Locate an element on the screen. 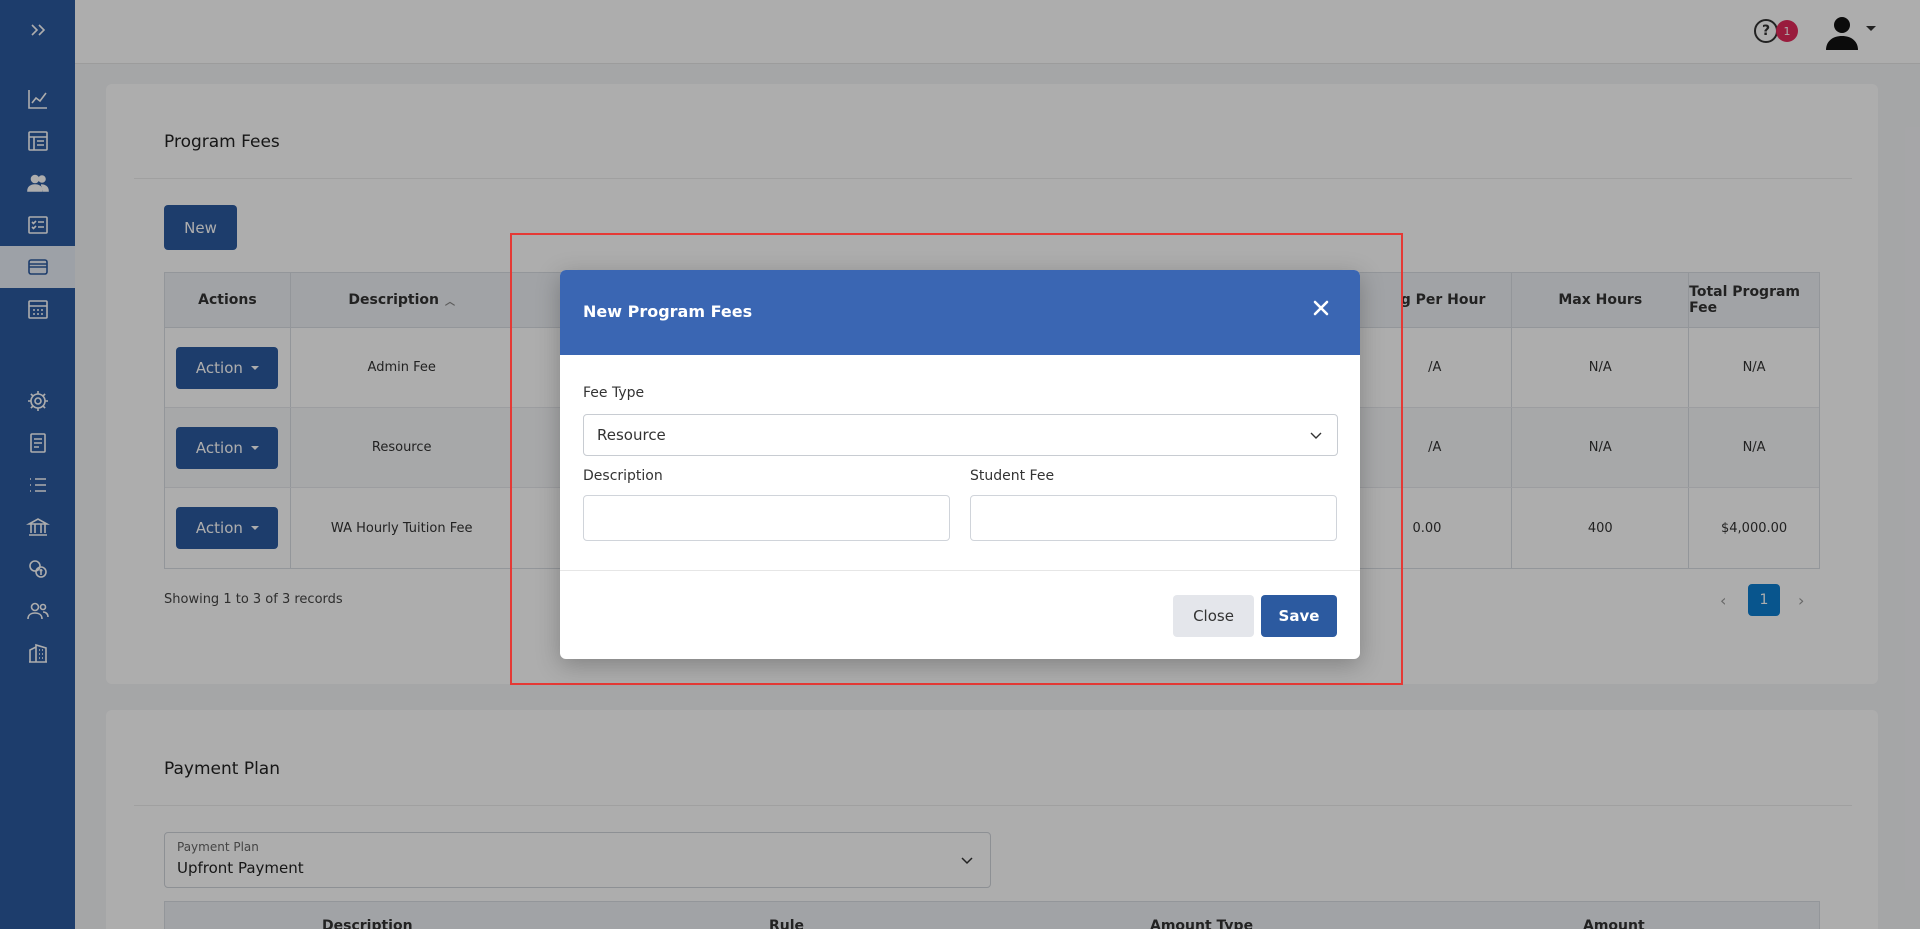 Image resolution: width=1920 pixels, height=929 pixels. save-button: Save is located at coordinates (1299, 616).